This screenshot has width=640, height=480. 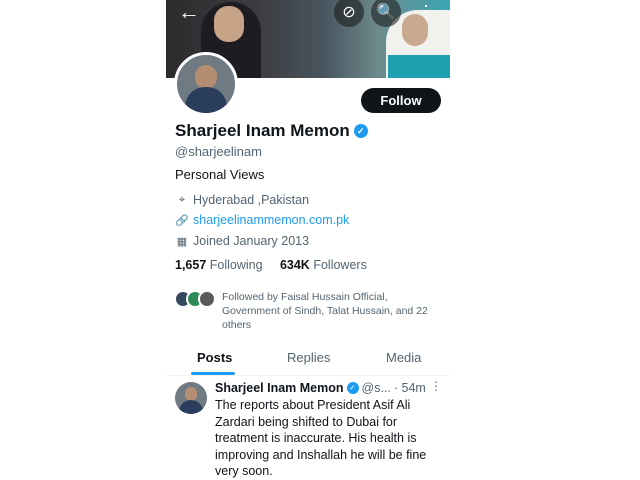 I want to click on follow-button: Follow, so click(x=401, y=100).